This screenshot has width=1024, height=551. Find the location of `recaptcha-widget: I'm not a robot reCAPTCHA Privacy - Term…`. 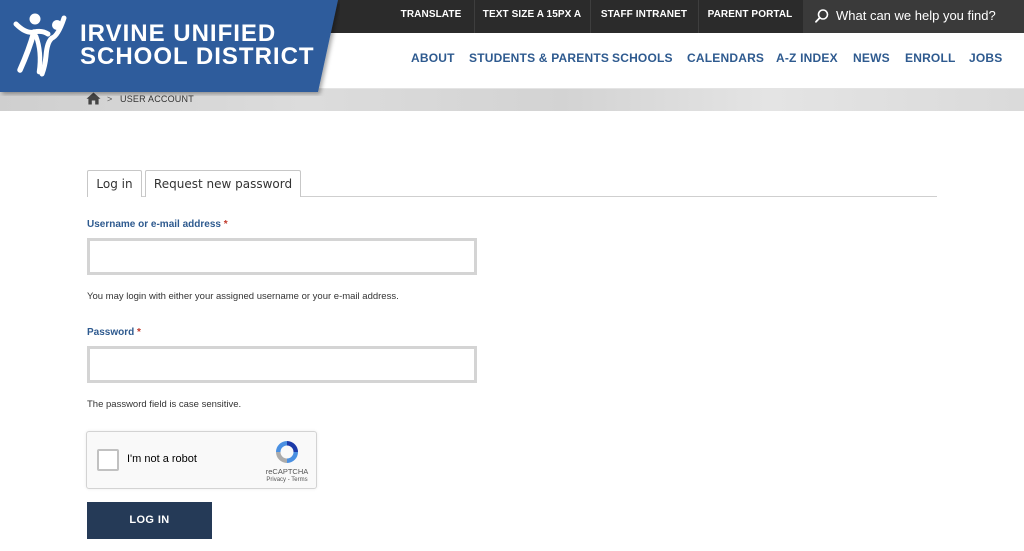

recaptcha-widget: I'm not a robot reCAPTCHA Privacy - Term… is located at coordinates (201, 460).